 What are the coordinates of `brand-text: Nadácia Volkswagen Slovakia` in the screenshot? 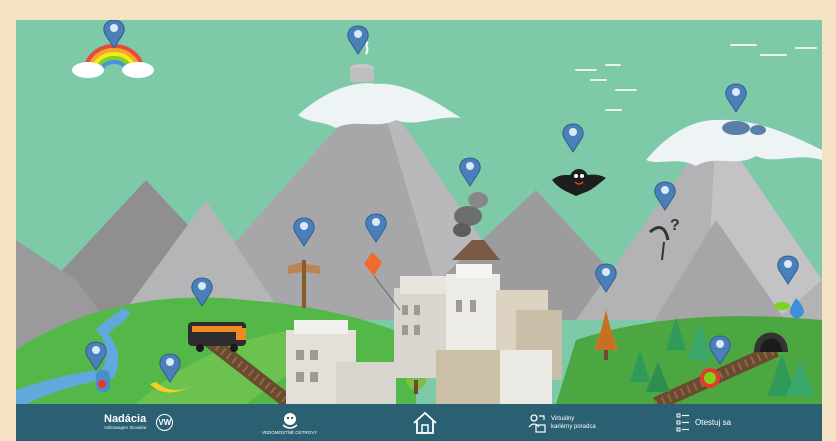 It's located at (125, 422).